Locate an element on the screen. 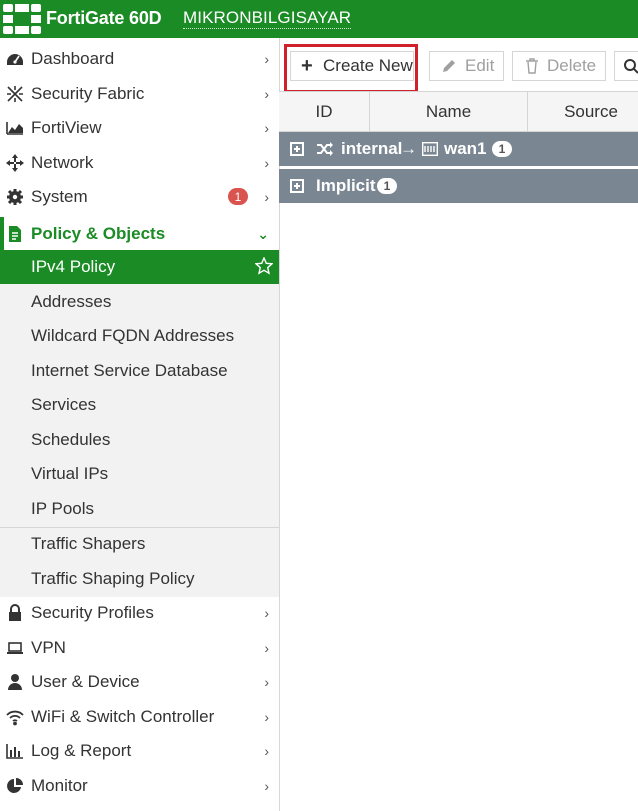 This screenshot has width=638, height=811. sidebar-item-security-profiles: Security Profiles › is located at coordinates (139, 613).